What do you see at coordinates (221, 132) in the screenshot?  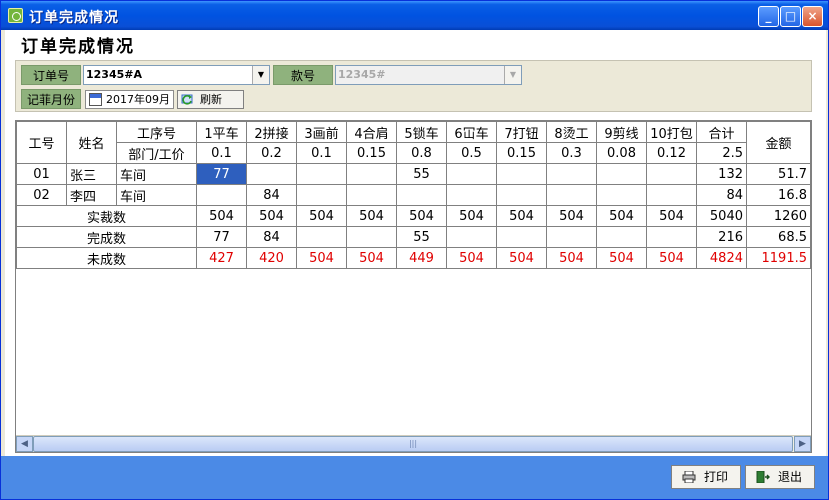 I see `process-header: 1平车` at bounding box center [221, 132].